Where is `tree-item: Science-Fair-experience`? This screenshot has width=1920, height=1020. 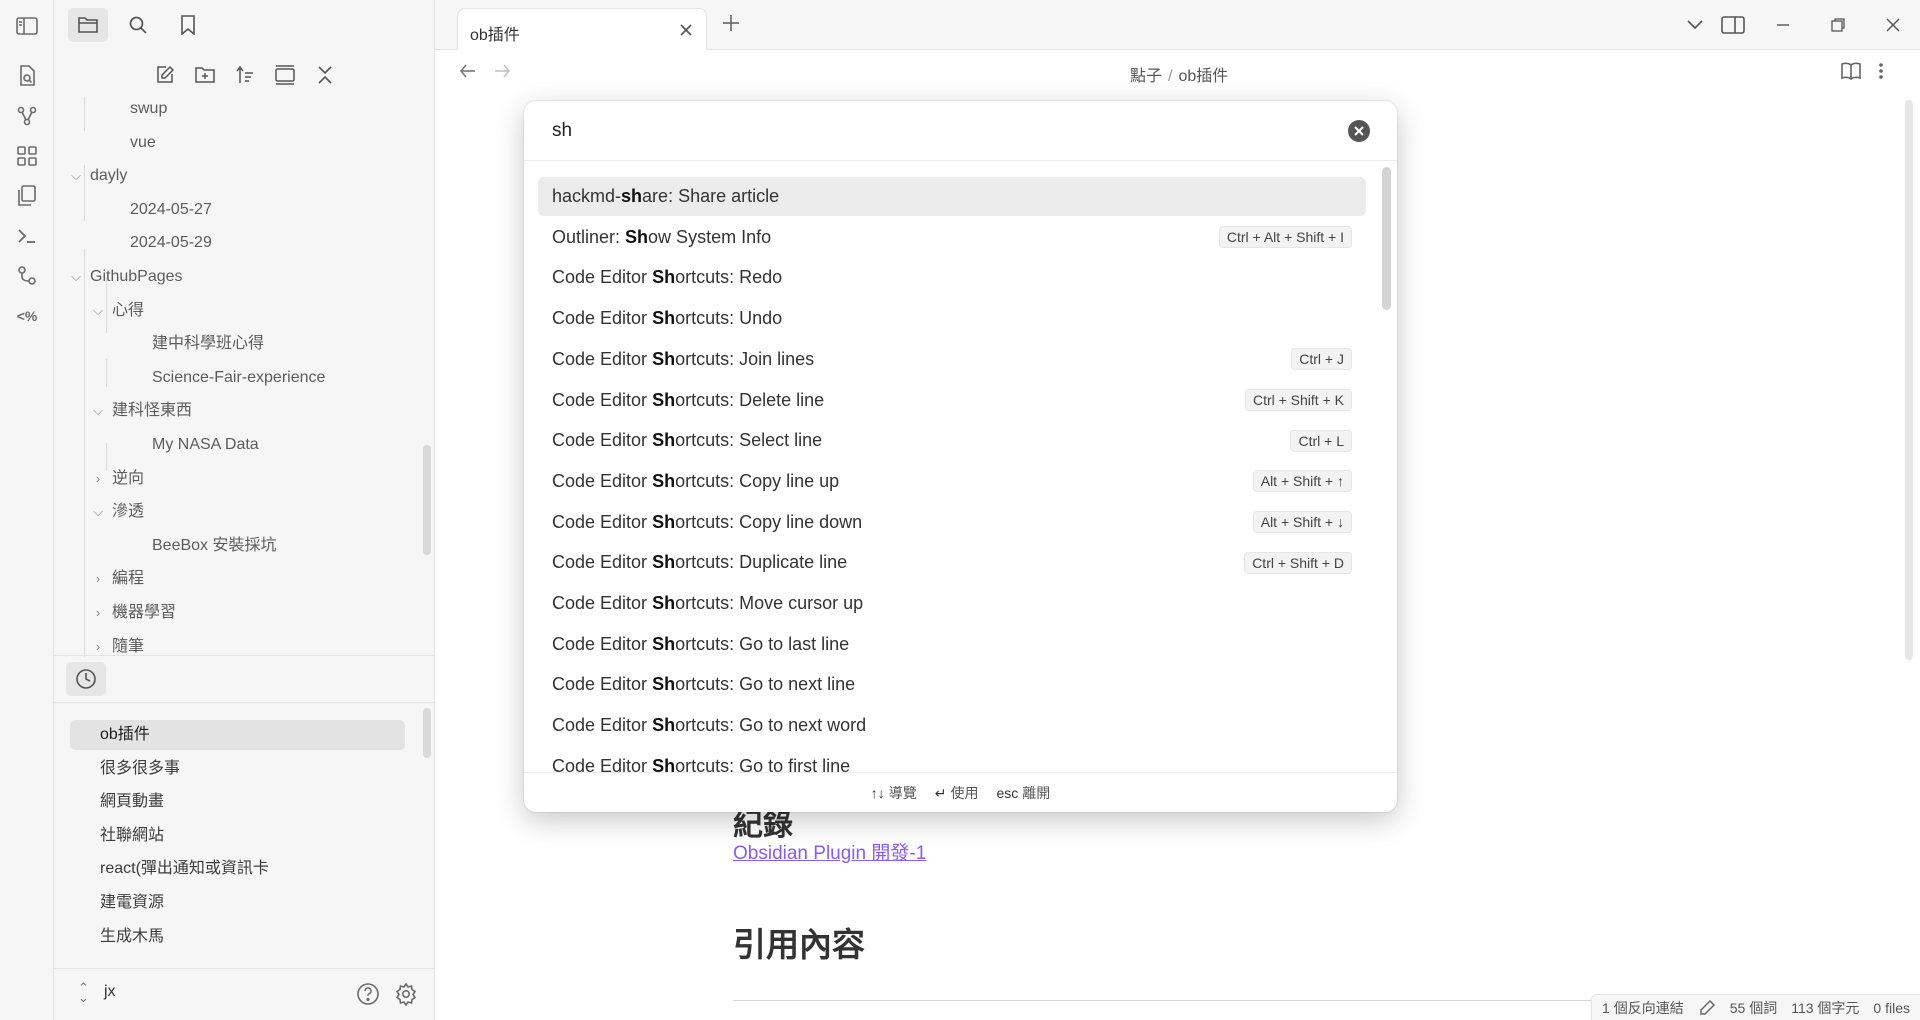 tree-item: Science-Fair-experience is located at coordinates (218, 378).